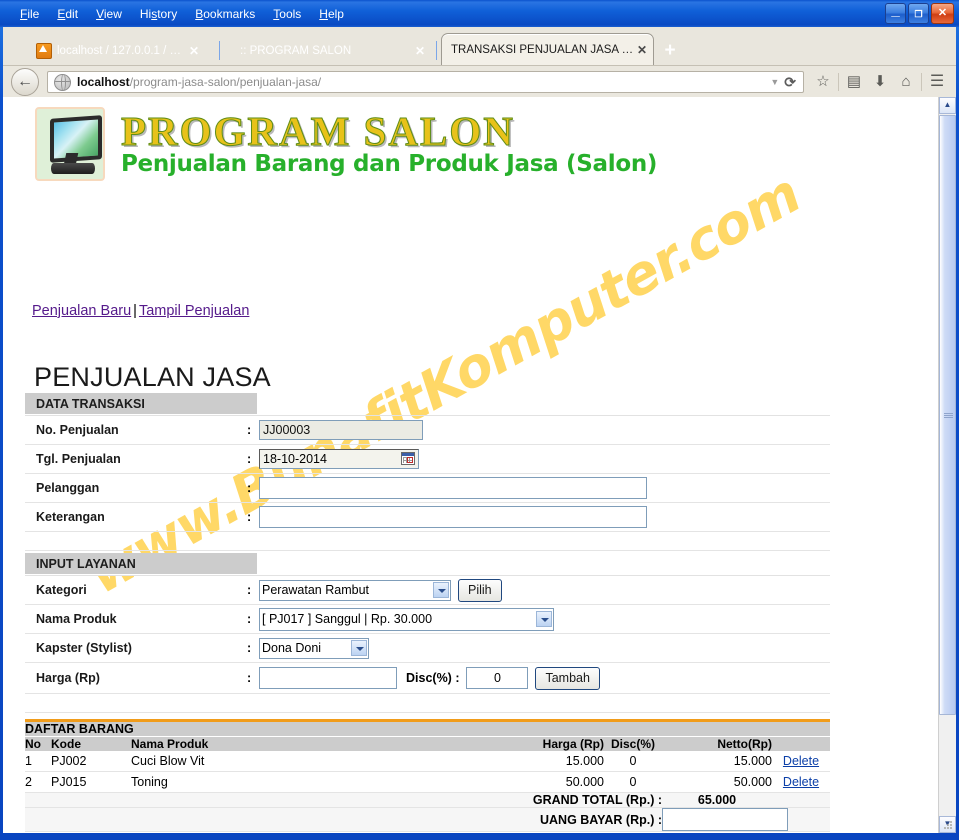 This screenshot has height=840, width=959. I want to click on no-penjualan-input, so click(341, 430).